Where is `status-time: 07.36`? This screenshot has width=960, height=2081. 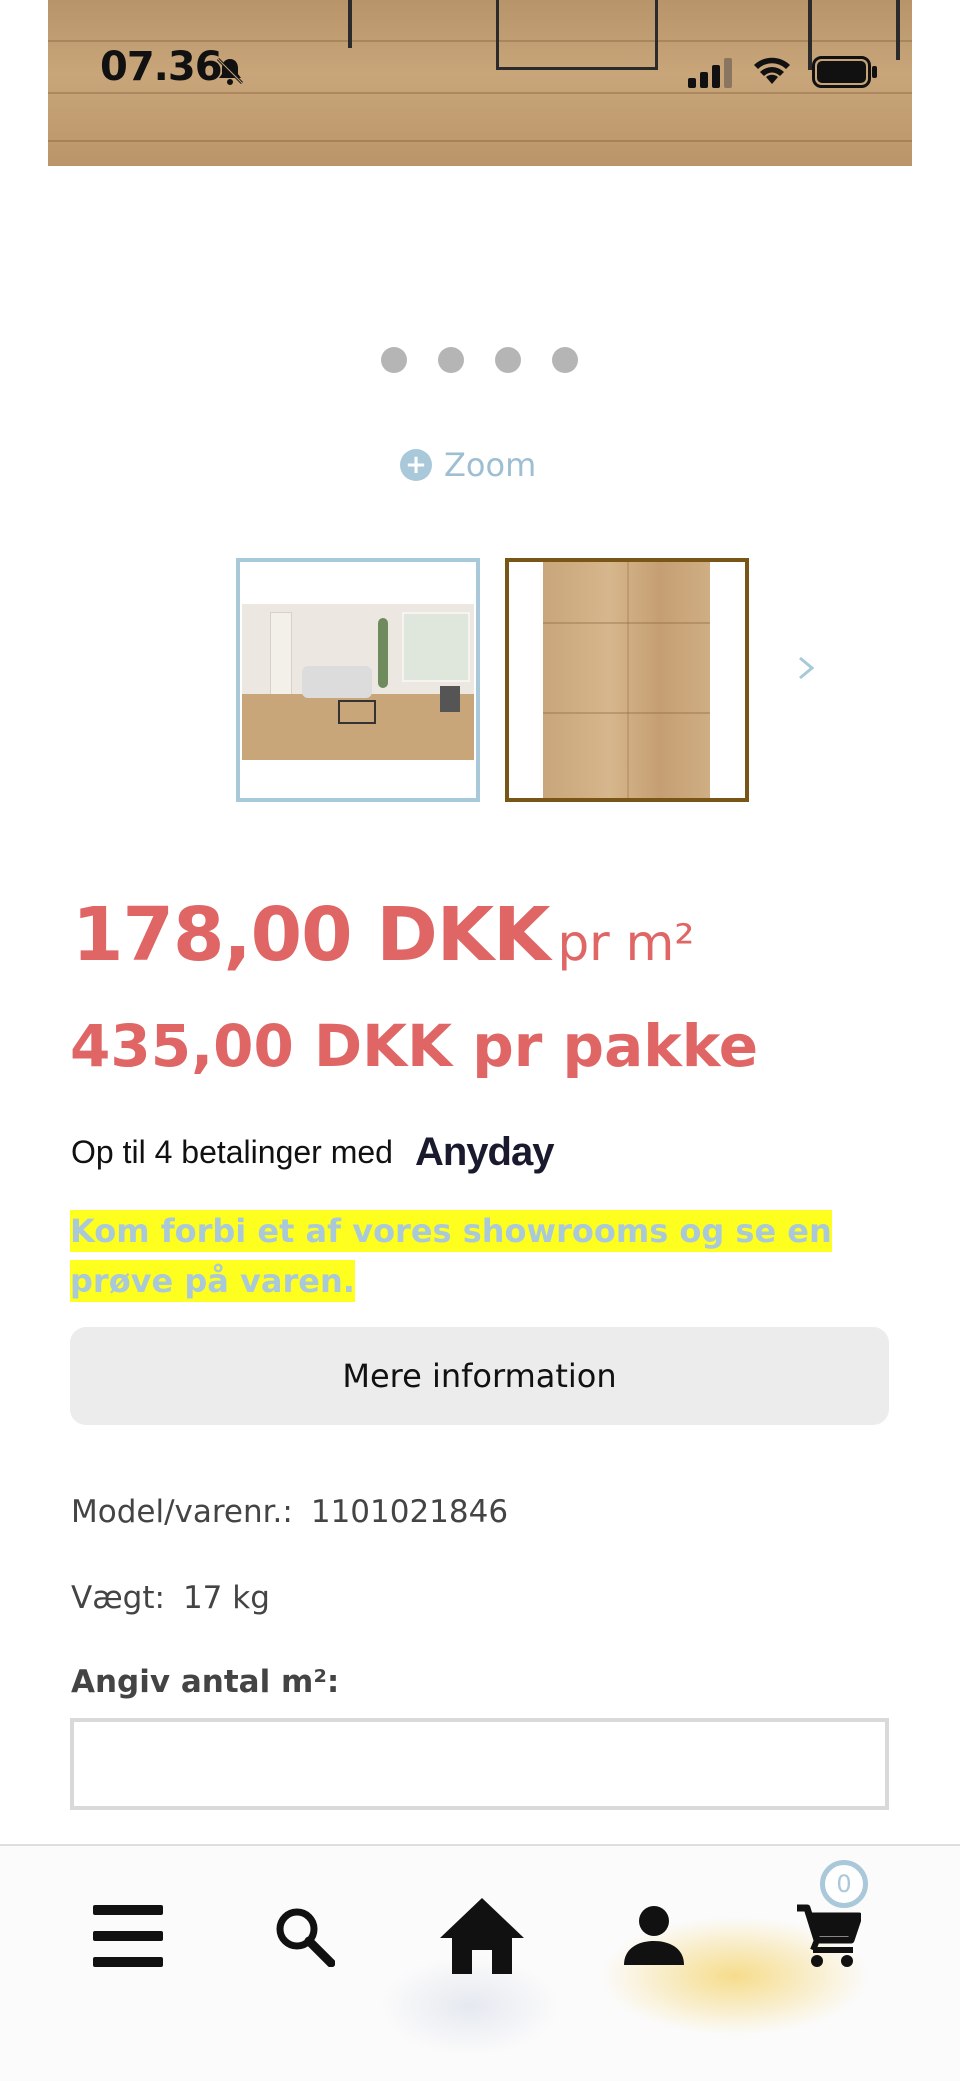
status-time: 07.36 is located at coordinates (161, 67).